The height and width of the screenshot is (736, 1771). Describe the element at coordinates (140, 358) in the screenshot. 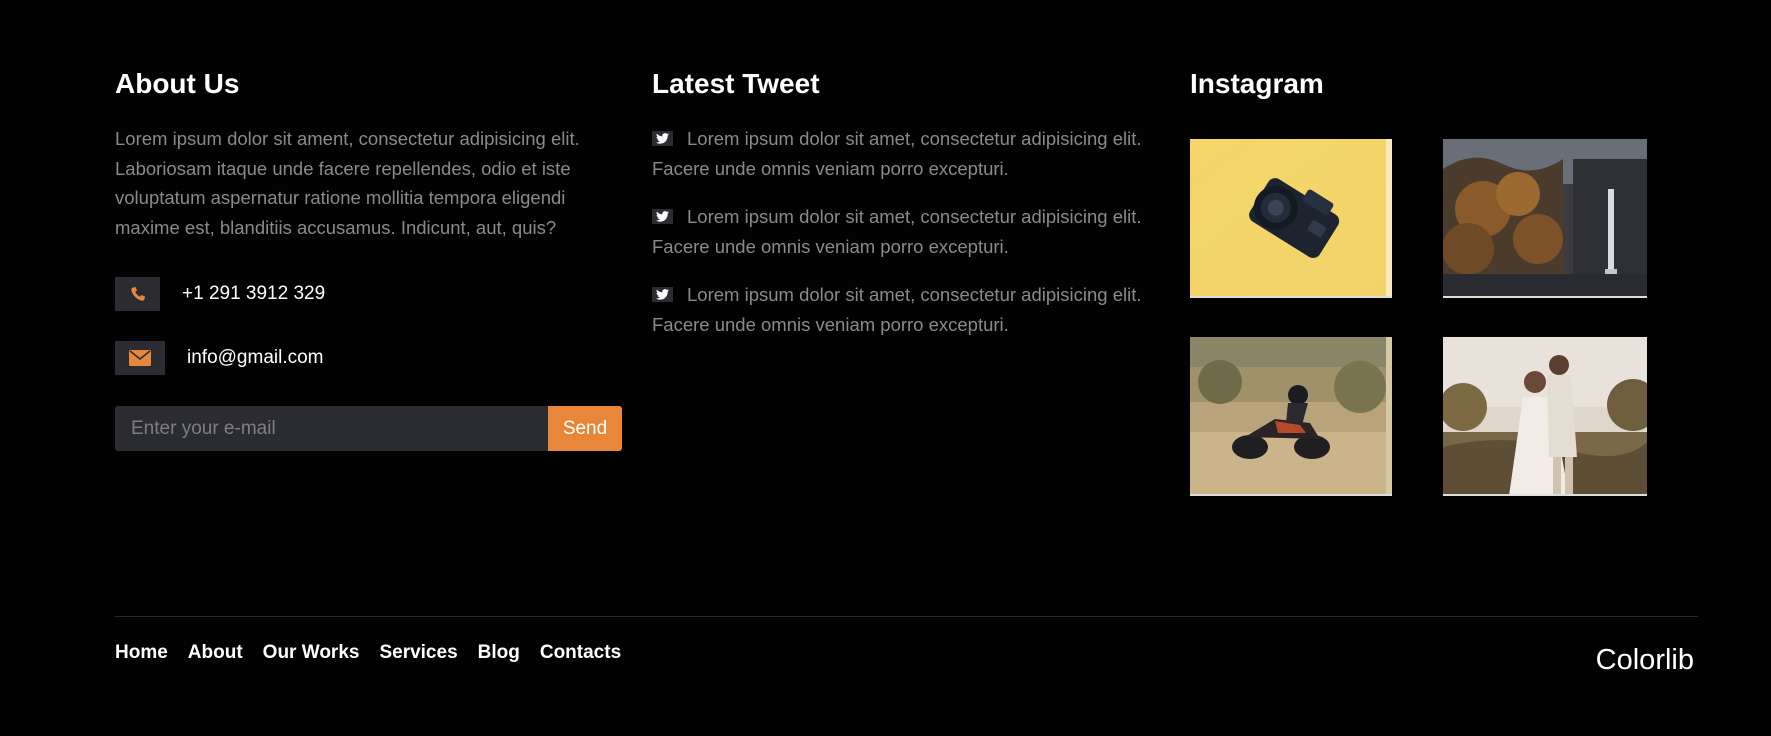

I see `envelope-icon` at that location.